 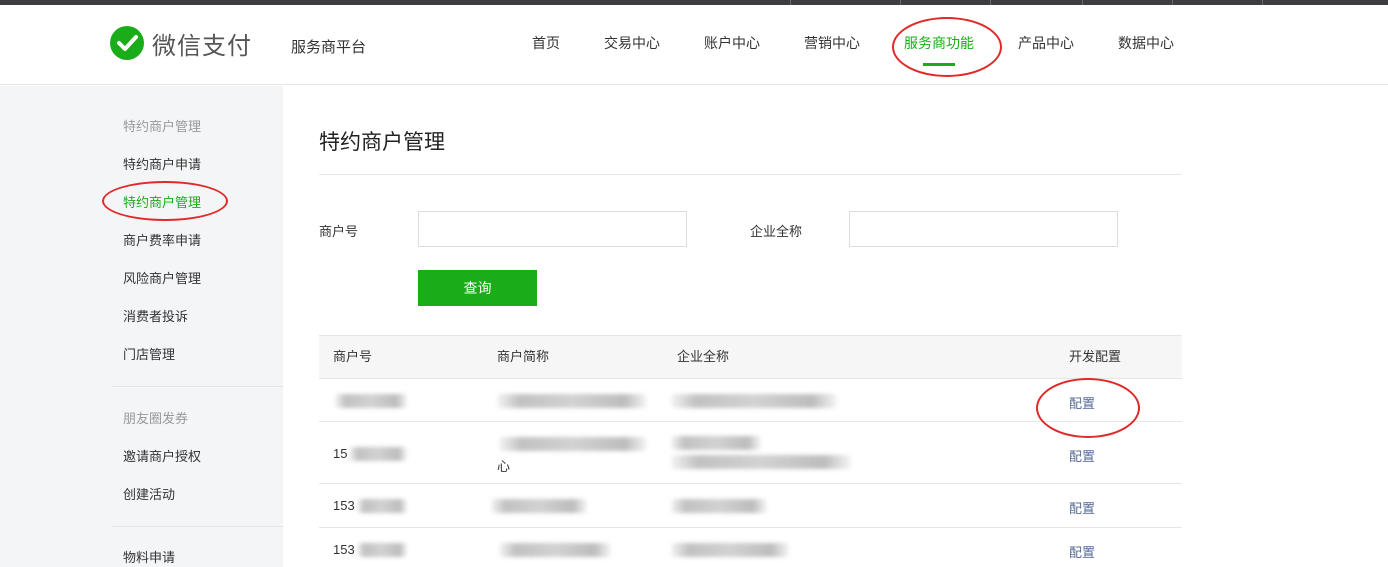 What do you see at coordinates (202, 46) in the screenshot?
I see `logo-text: 微信支付` at bounding box center [202, 46].